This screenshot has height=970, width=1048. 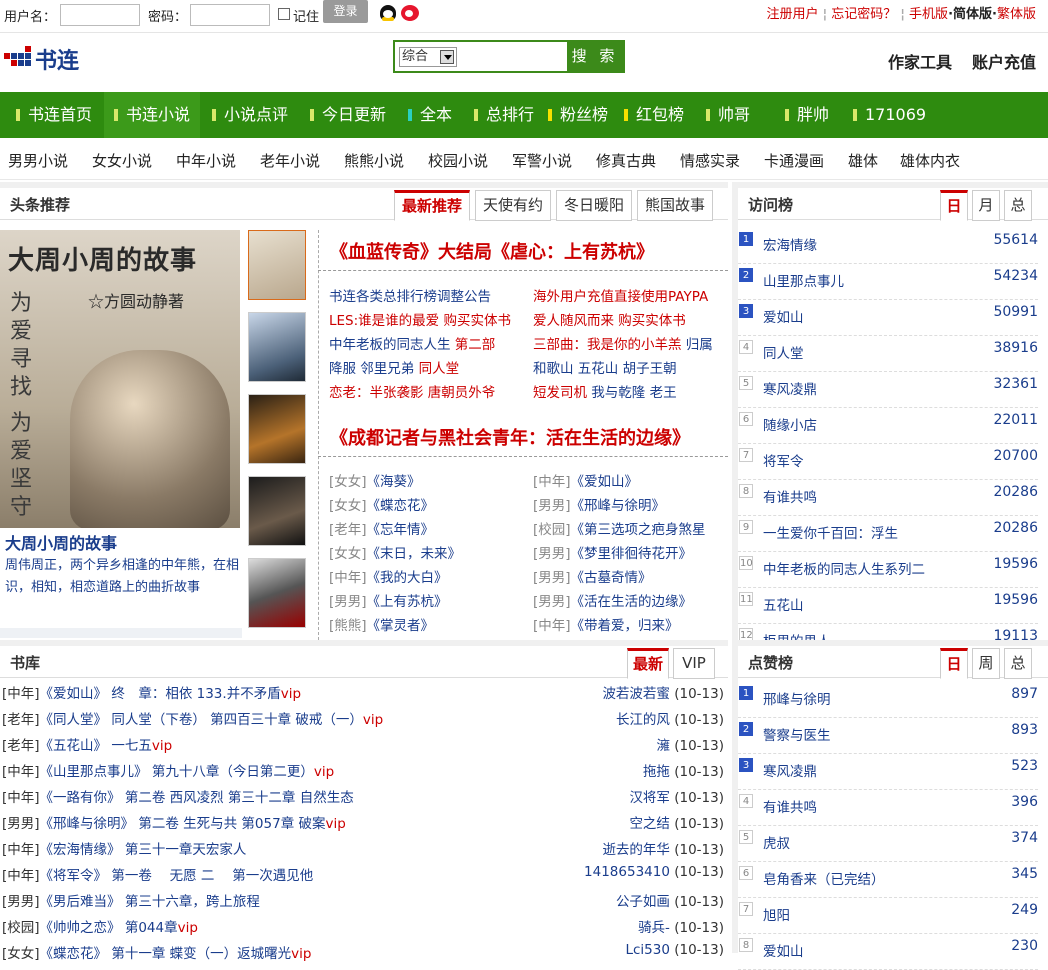 I want to click on row-chapter: 第九十八章（今日第二更）, so click(x=231, y=772).